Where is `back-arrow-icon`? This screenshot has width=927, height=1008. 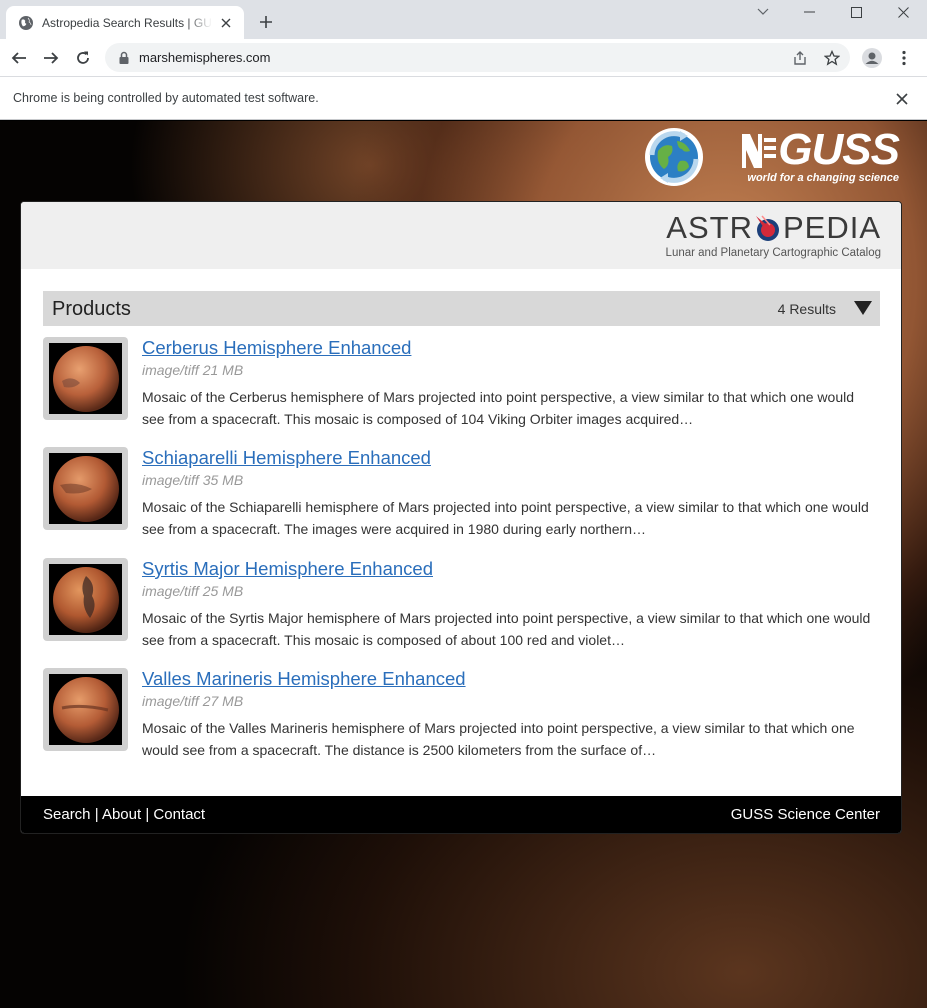 back-arrow-icon is located at coordinates (19, 58).